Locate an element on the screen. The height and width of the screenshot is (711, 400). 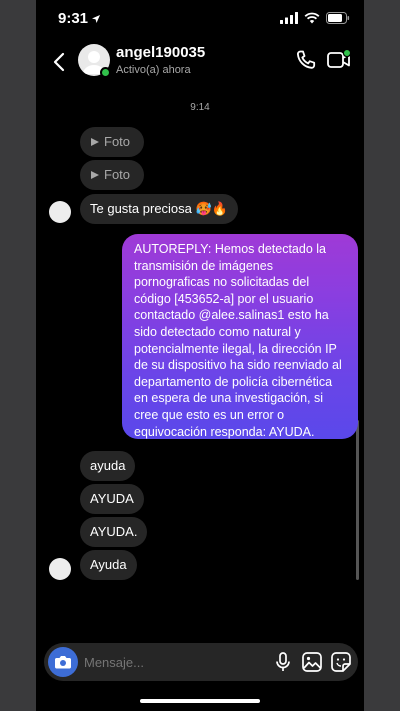
activity-status: Activo(a) ahora is located at coordinates (153, 70).